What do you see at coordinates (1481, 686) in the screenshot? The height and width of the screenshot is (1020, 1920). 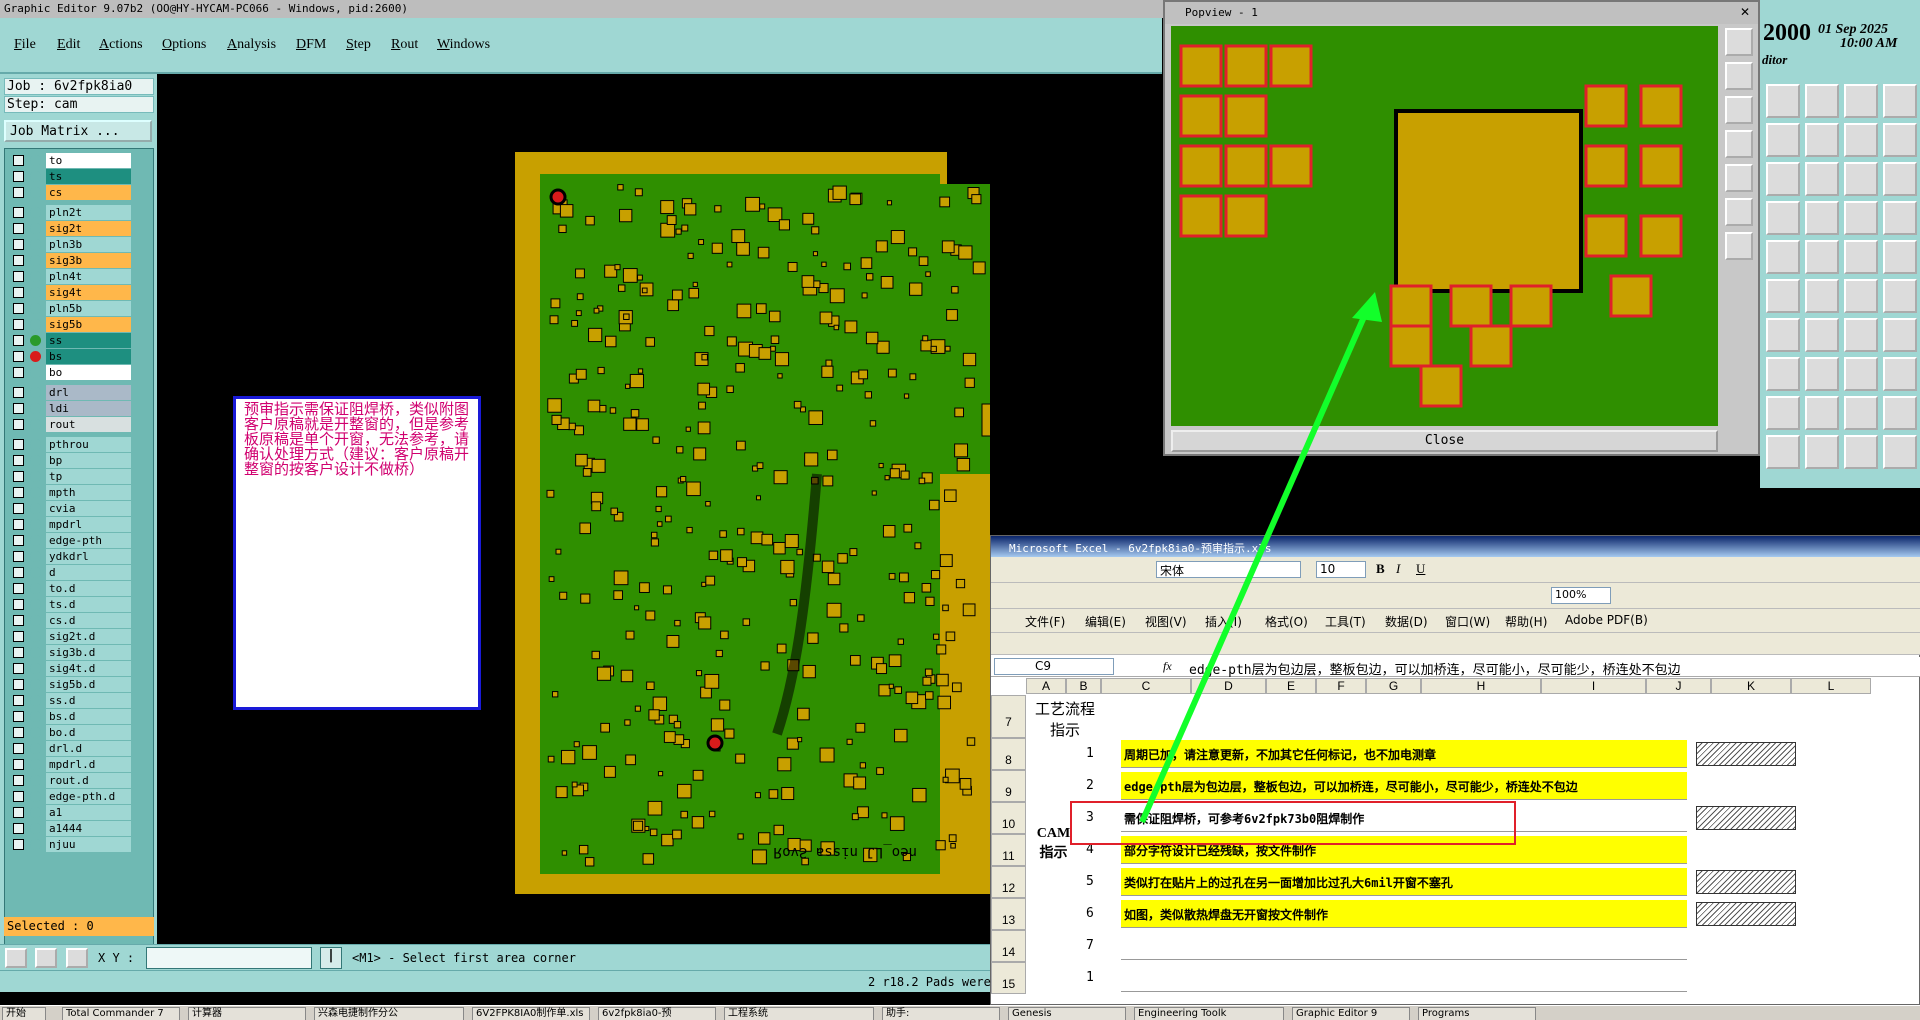 I see `column-header: H` at bounding box center [1481, 686].